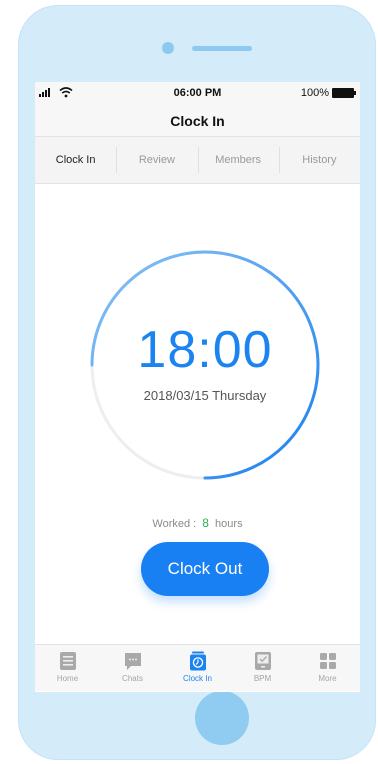 Image resolution: width=378 pixels, height=764 pixels. What do you see at coordinates (205, 569) in the screenshot?
I see `clock-out-button: Clock Out` at bounding box center [205, 569].